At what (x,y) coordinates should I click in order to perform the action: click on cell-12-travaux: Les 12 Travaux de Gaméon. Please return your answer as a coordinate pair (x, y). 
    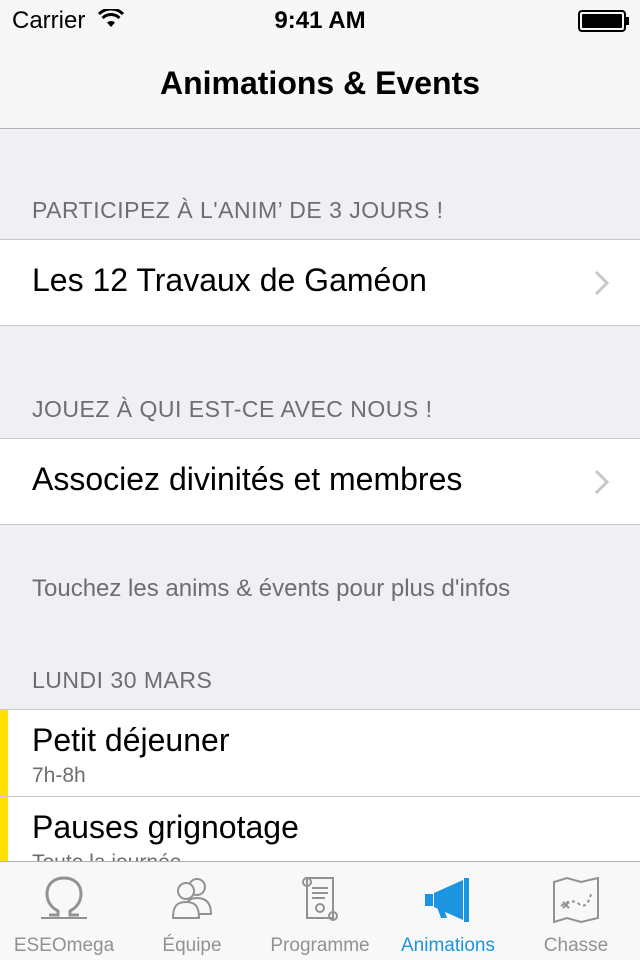
    Looking at the image, I should click on (320, 282).